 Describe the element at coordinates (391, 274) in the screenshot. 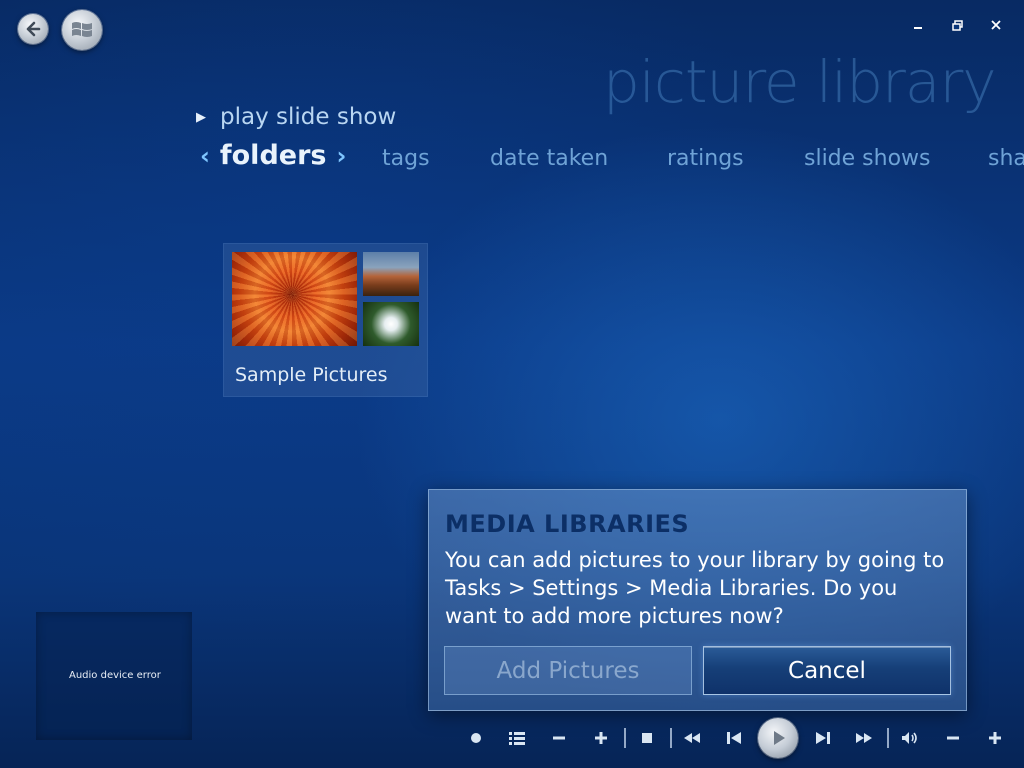

I see `folder-thumbnail-desert` at that location.